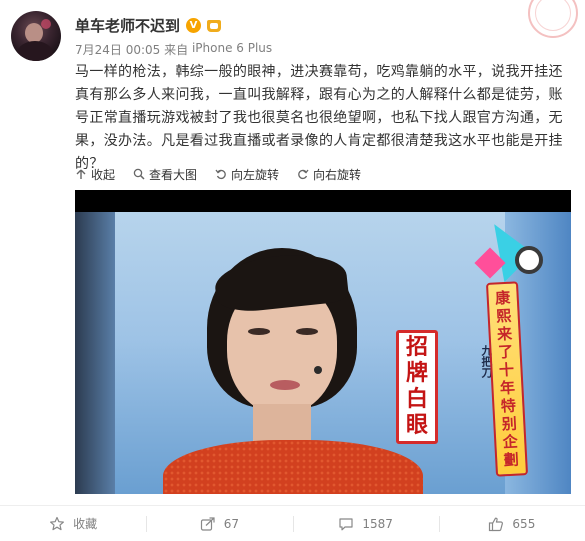 This screenshot has height=541, width=585. What do you see at coordinates (510, 442) in the screenshot?
I see `banner-char: 企` at bounding box center [510, 442].